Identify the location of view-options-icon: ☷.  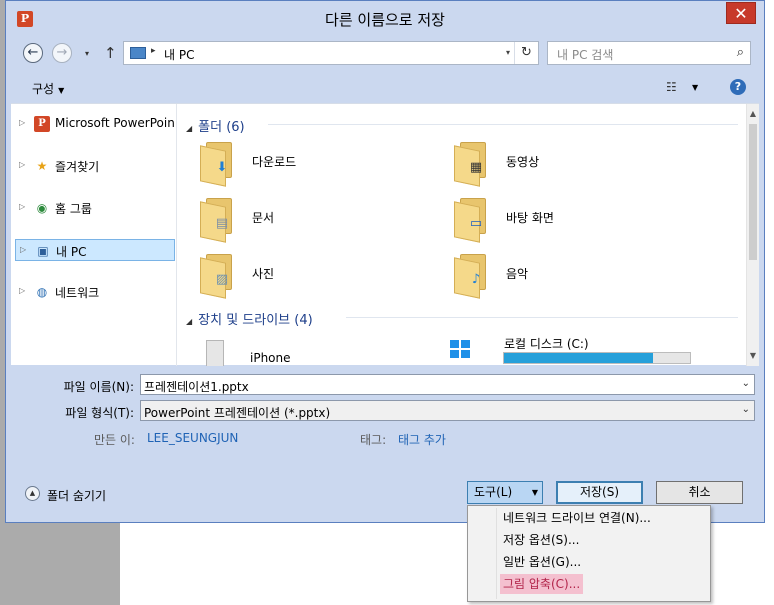
(671, 87).